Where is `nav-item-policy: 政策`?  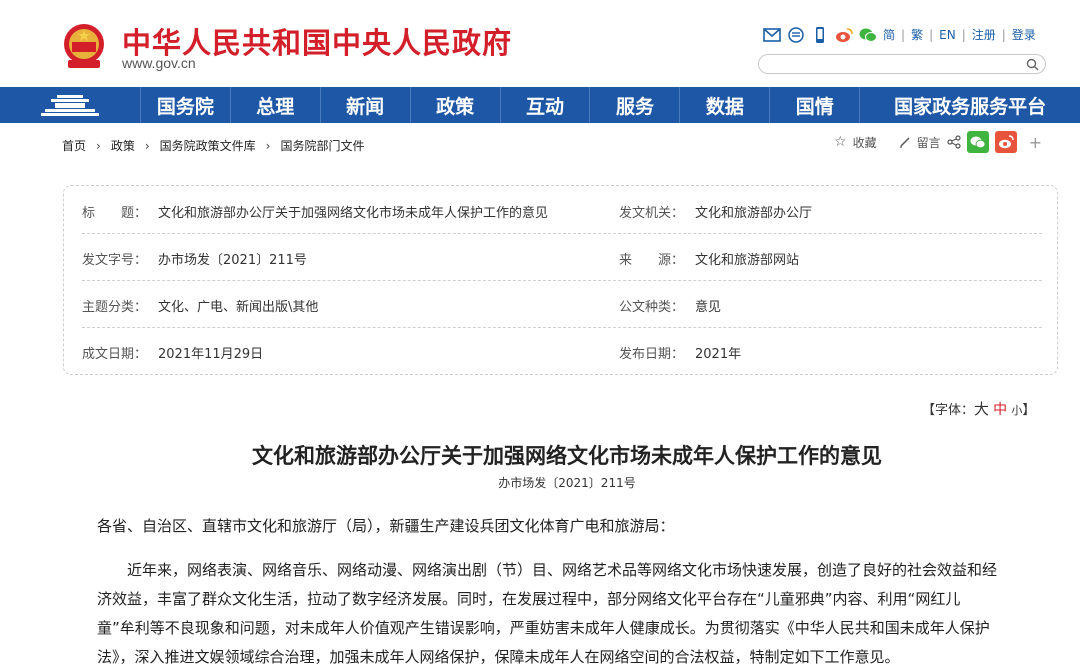 nav-item-policy: 政策 is located at coordinates (456, 105).